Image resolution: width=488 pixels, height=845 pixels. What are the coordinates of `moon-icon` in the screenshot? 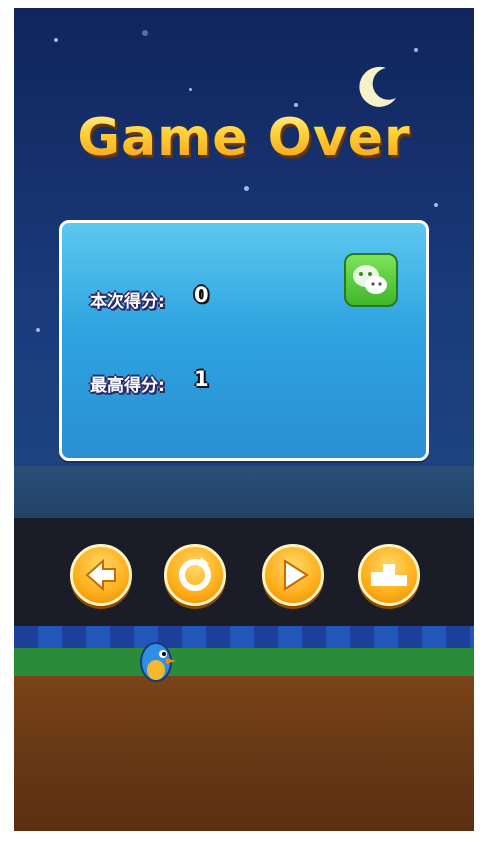 It's located at (377, 86).